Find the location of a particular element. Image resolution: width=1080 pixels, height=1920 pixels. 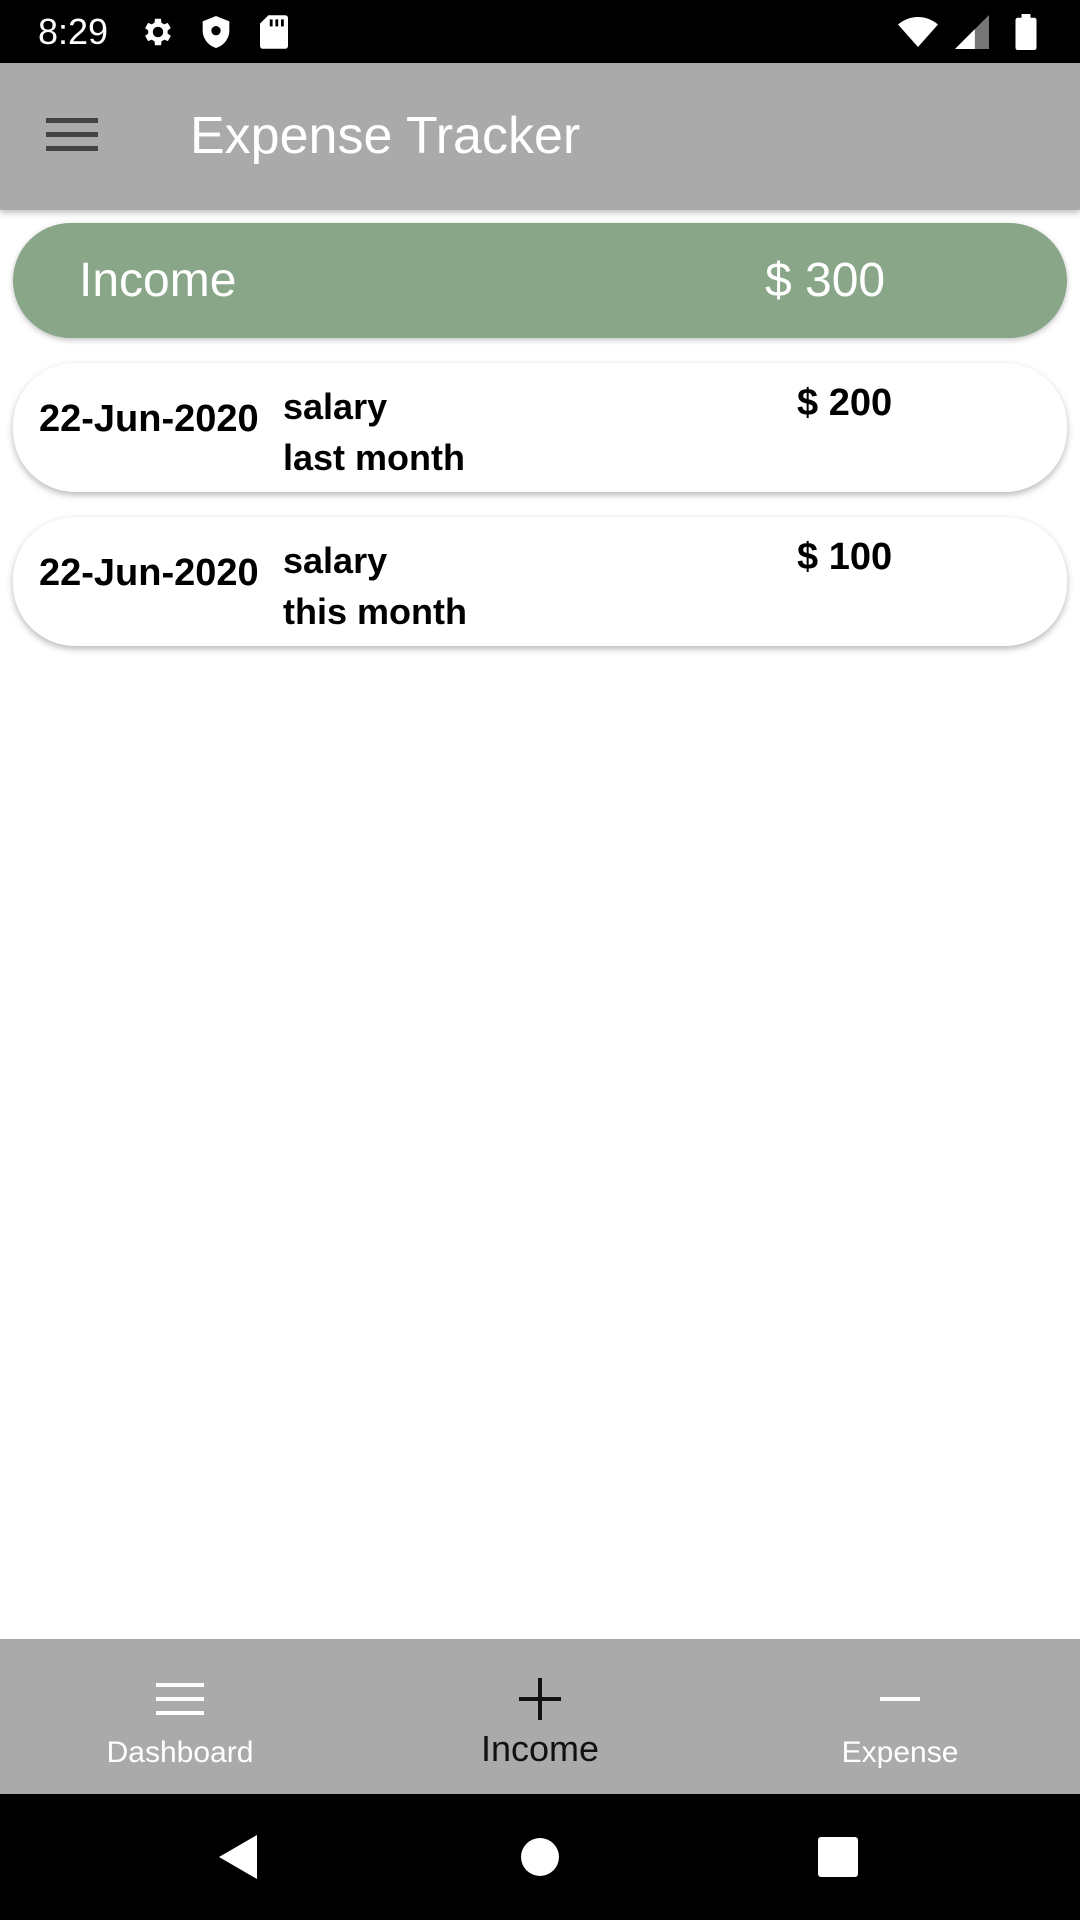

recents-icon is located at coordinates (838, 1857).